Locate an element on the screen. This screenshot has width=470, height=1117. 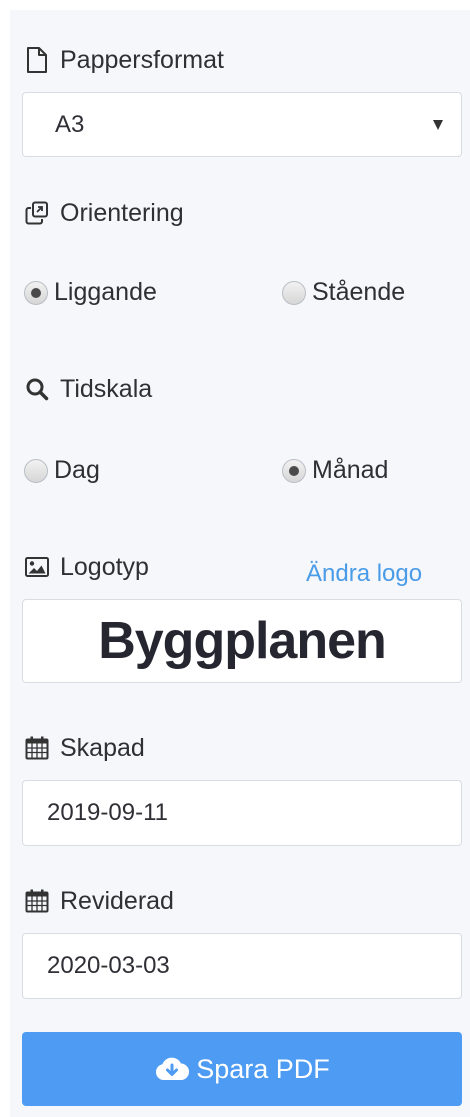
timescale-label: Tidskala is located at coordinates (106, 389).